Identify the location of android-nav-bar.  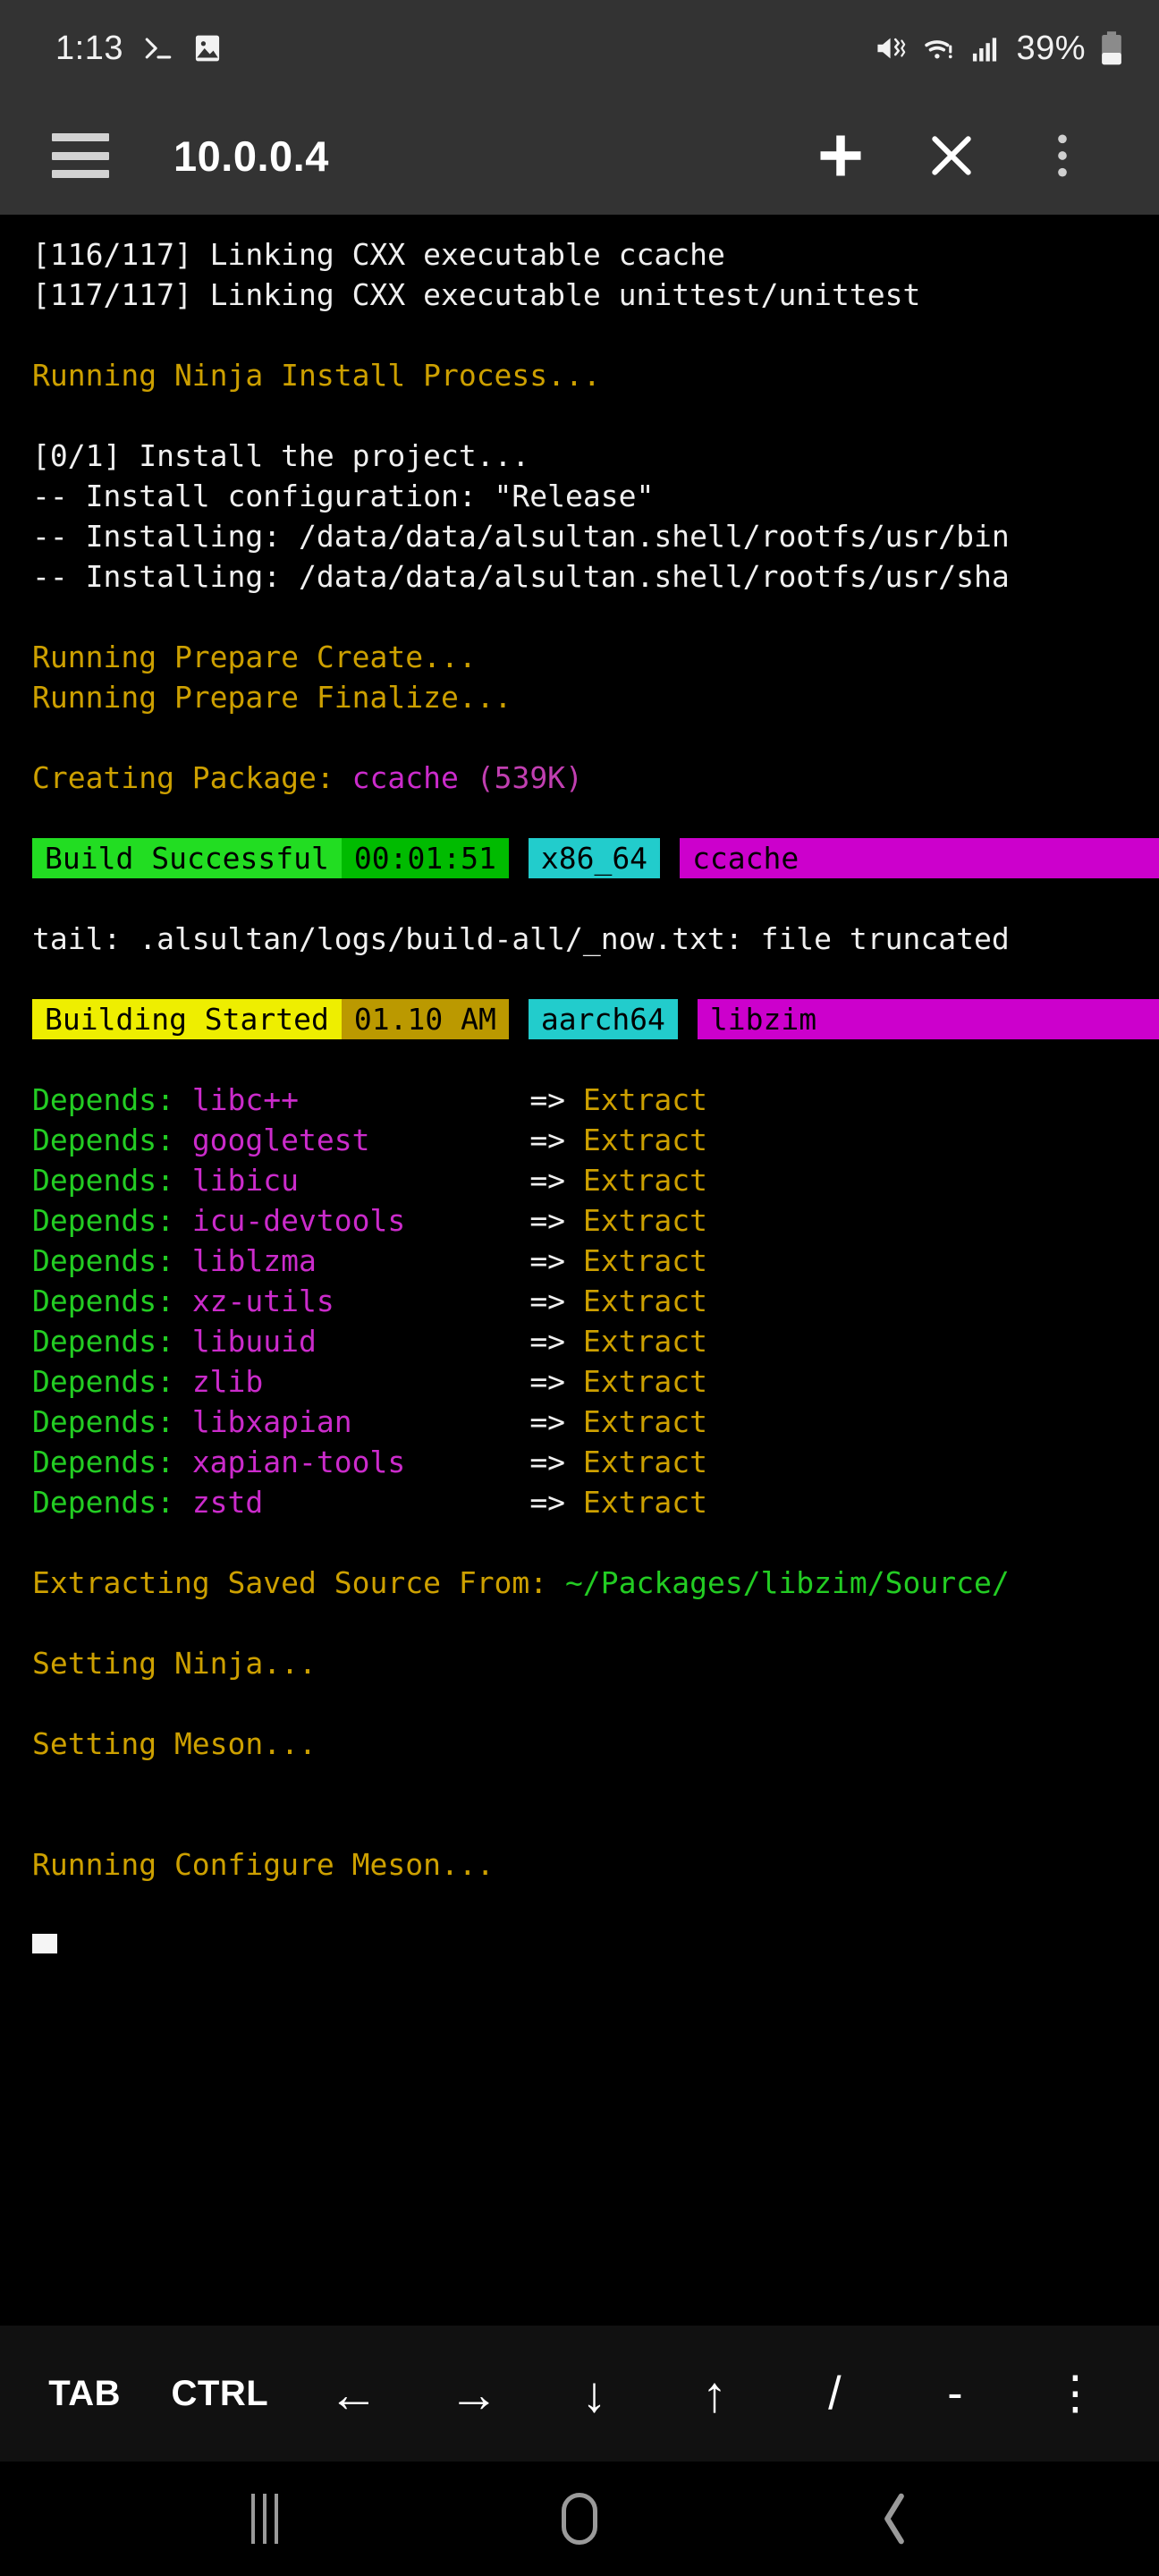
(579, 2519).